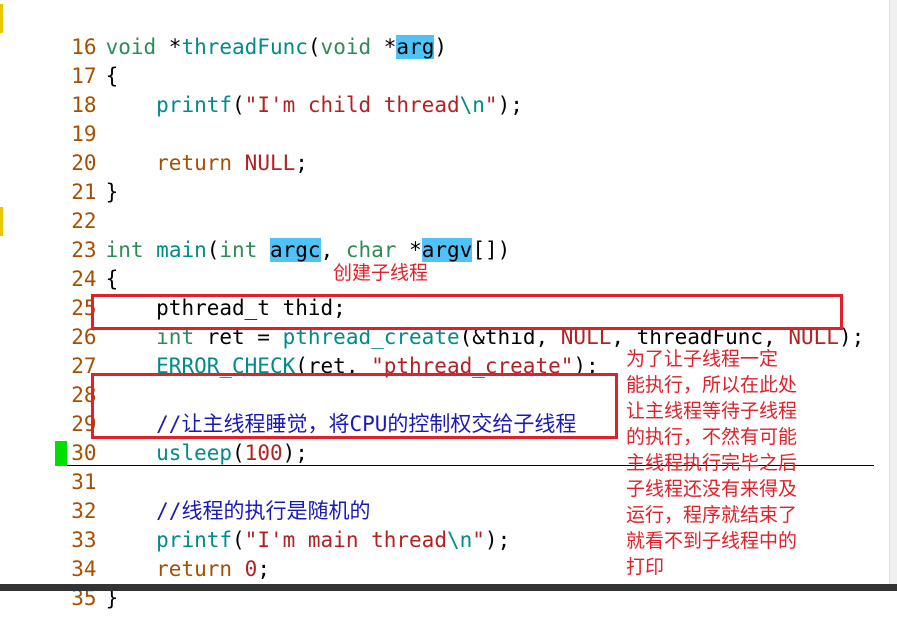 The height and width of the screenshot is (642, 897). What do you see at coordinates (112, 192) in the screenshot?
I see `code-text: }` at bounding box center [112, 192].